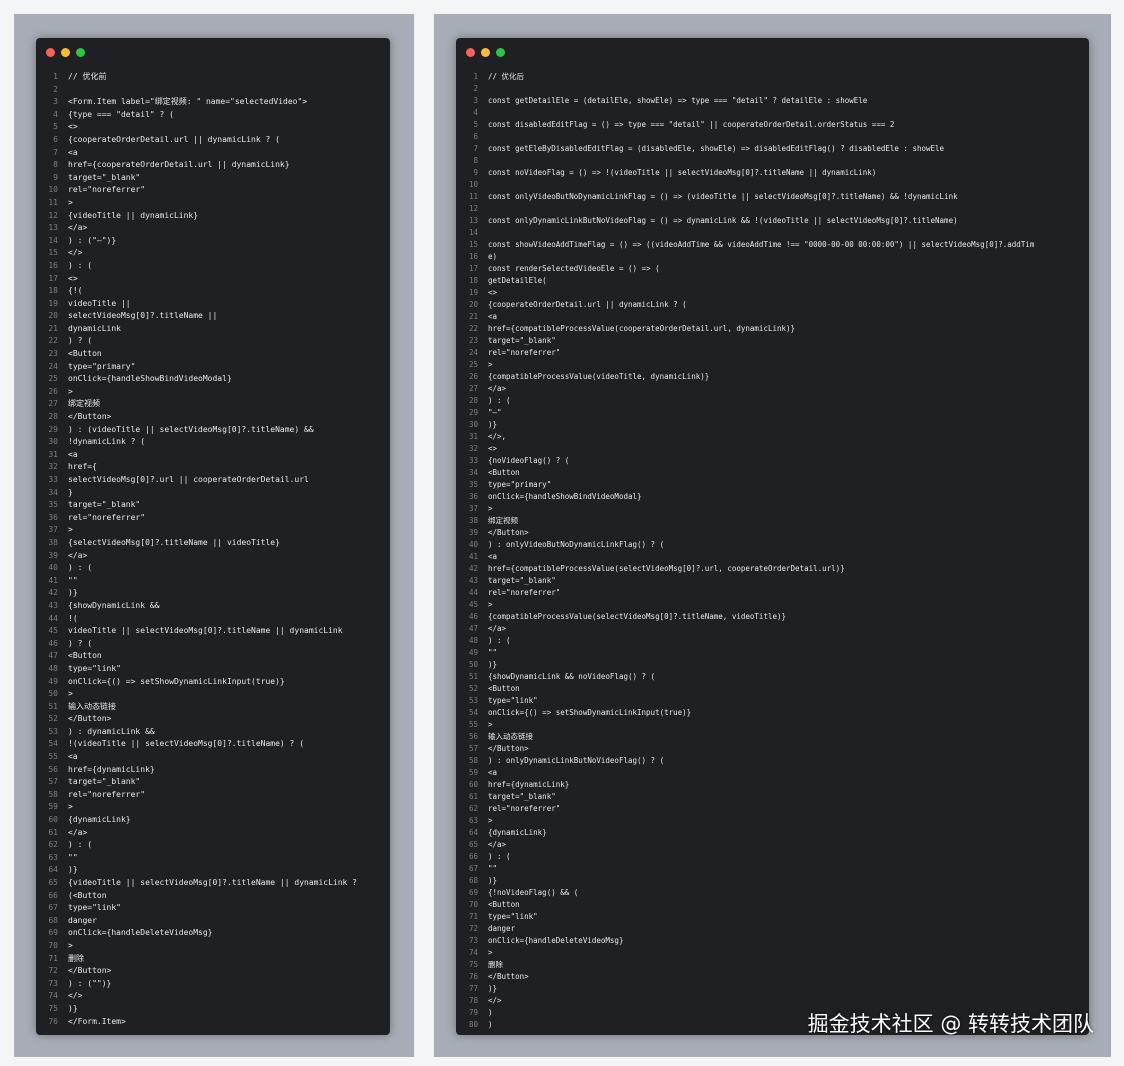 The image size is (1124, 1066). Describe the element at coordinates (772, 929) in the screenshot. I see `code-line: 72 danger` at that location.